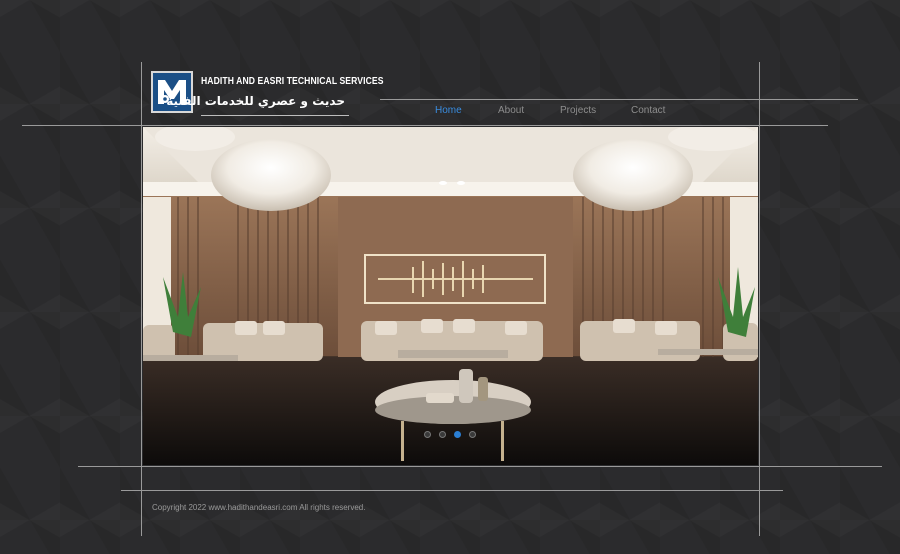 Image resolution: width=900 pixels, height=554 pixels. Describe the element at coordinates (292, 81) in the screenshot. I see `company-name-english: HADITH AND EASRI TECHNICAL SERVICES` at that location.